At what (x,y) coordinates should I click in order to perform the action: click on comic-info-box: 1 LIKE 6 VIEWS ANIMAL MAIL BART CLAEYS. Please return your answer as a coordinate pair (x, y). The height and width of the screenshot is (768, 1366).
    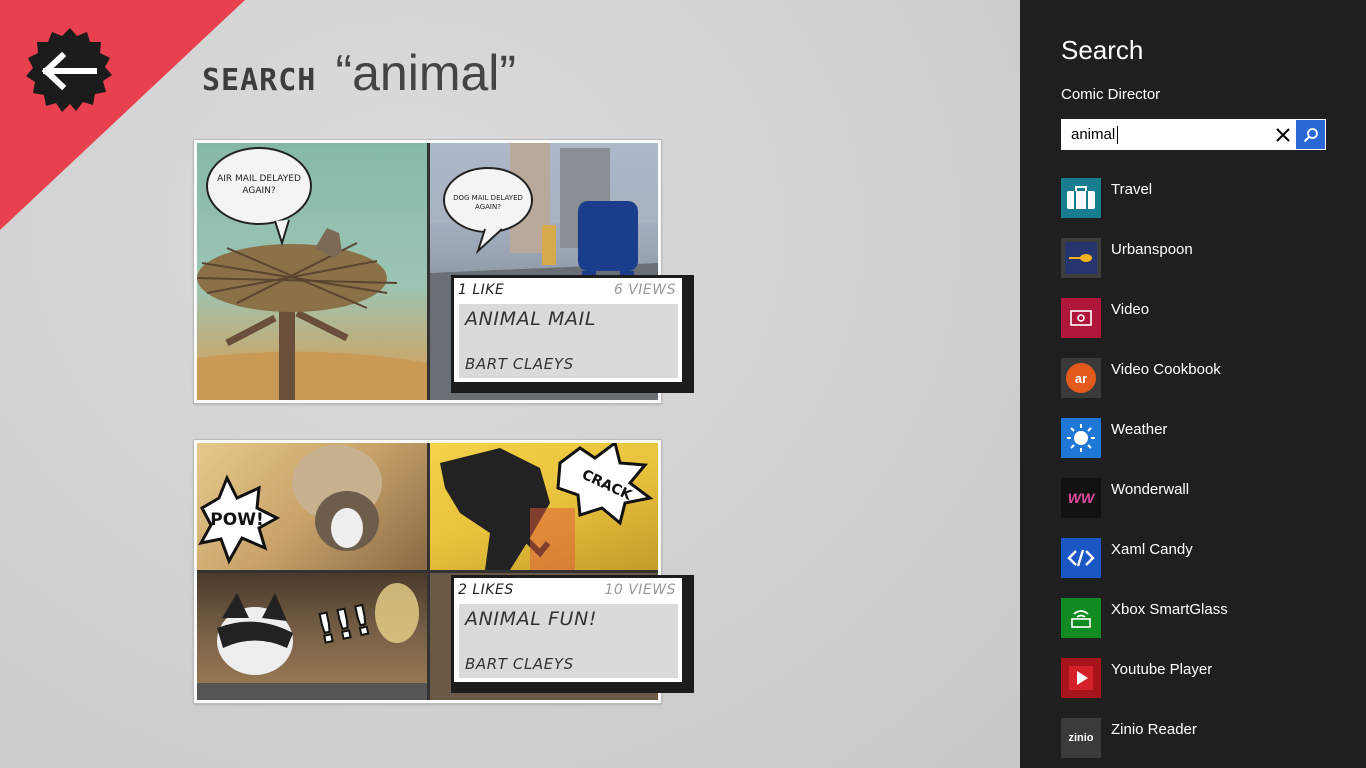
    Looking at the image, I should click on (572, 334).